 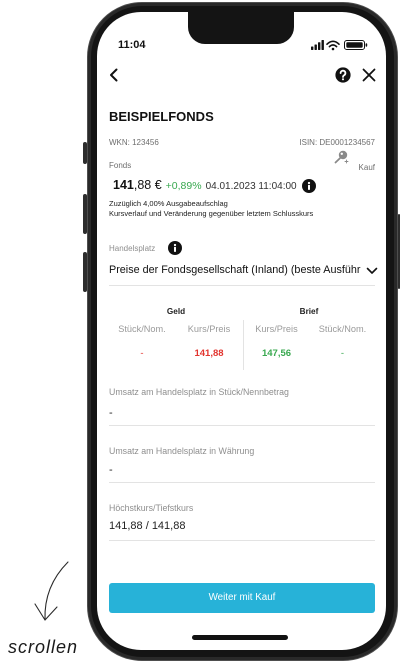 I want to click on ask-quantity-label: Stück/Nom., so click(x=342, y=329).